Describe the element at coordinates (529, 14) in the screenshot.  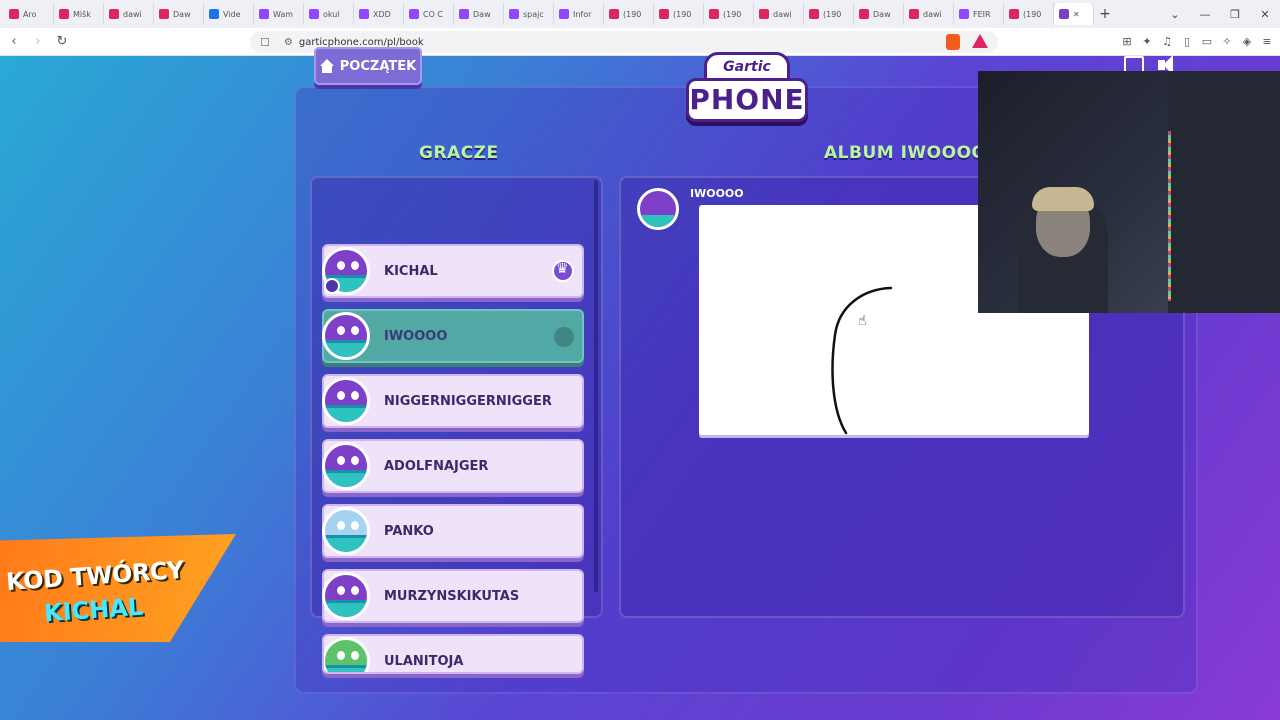
I see `browser-tab: spajc` at that location.